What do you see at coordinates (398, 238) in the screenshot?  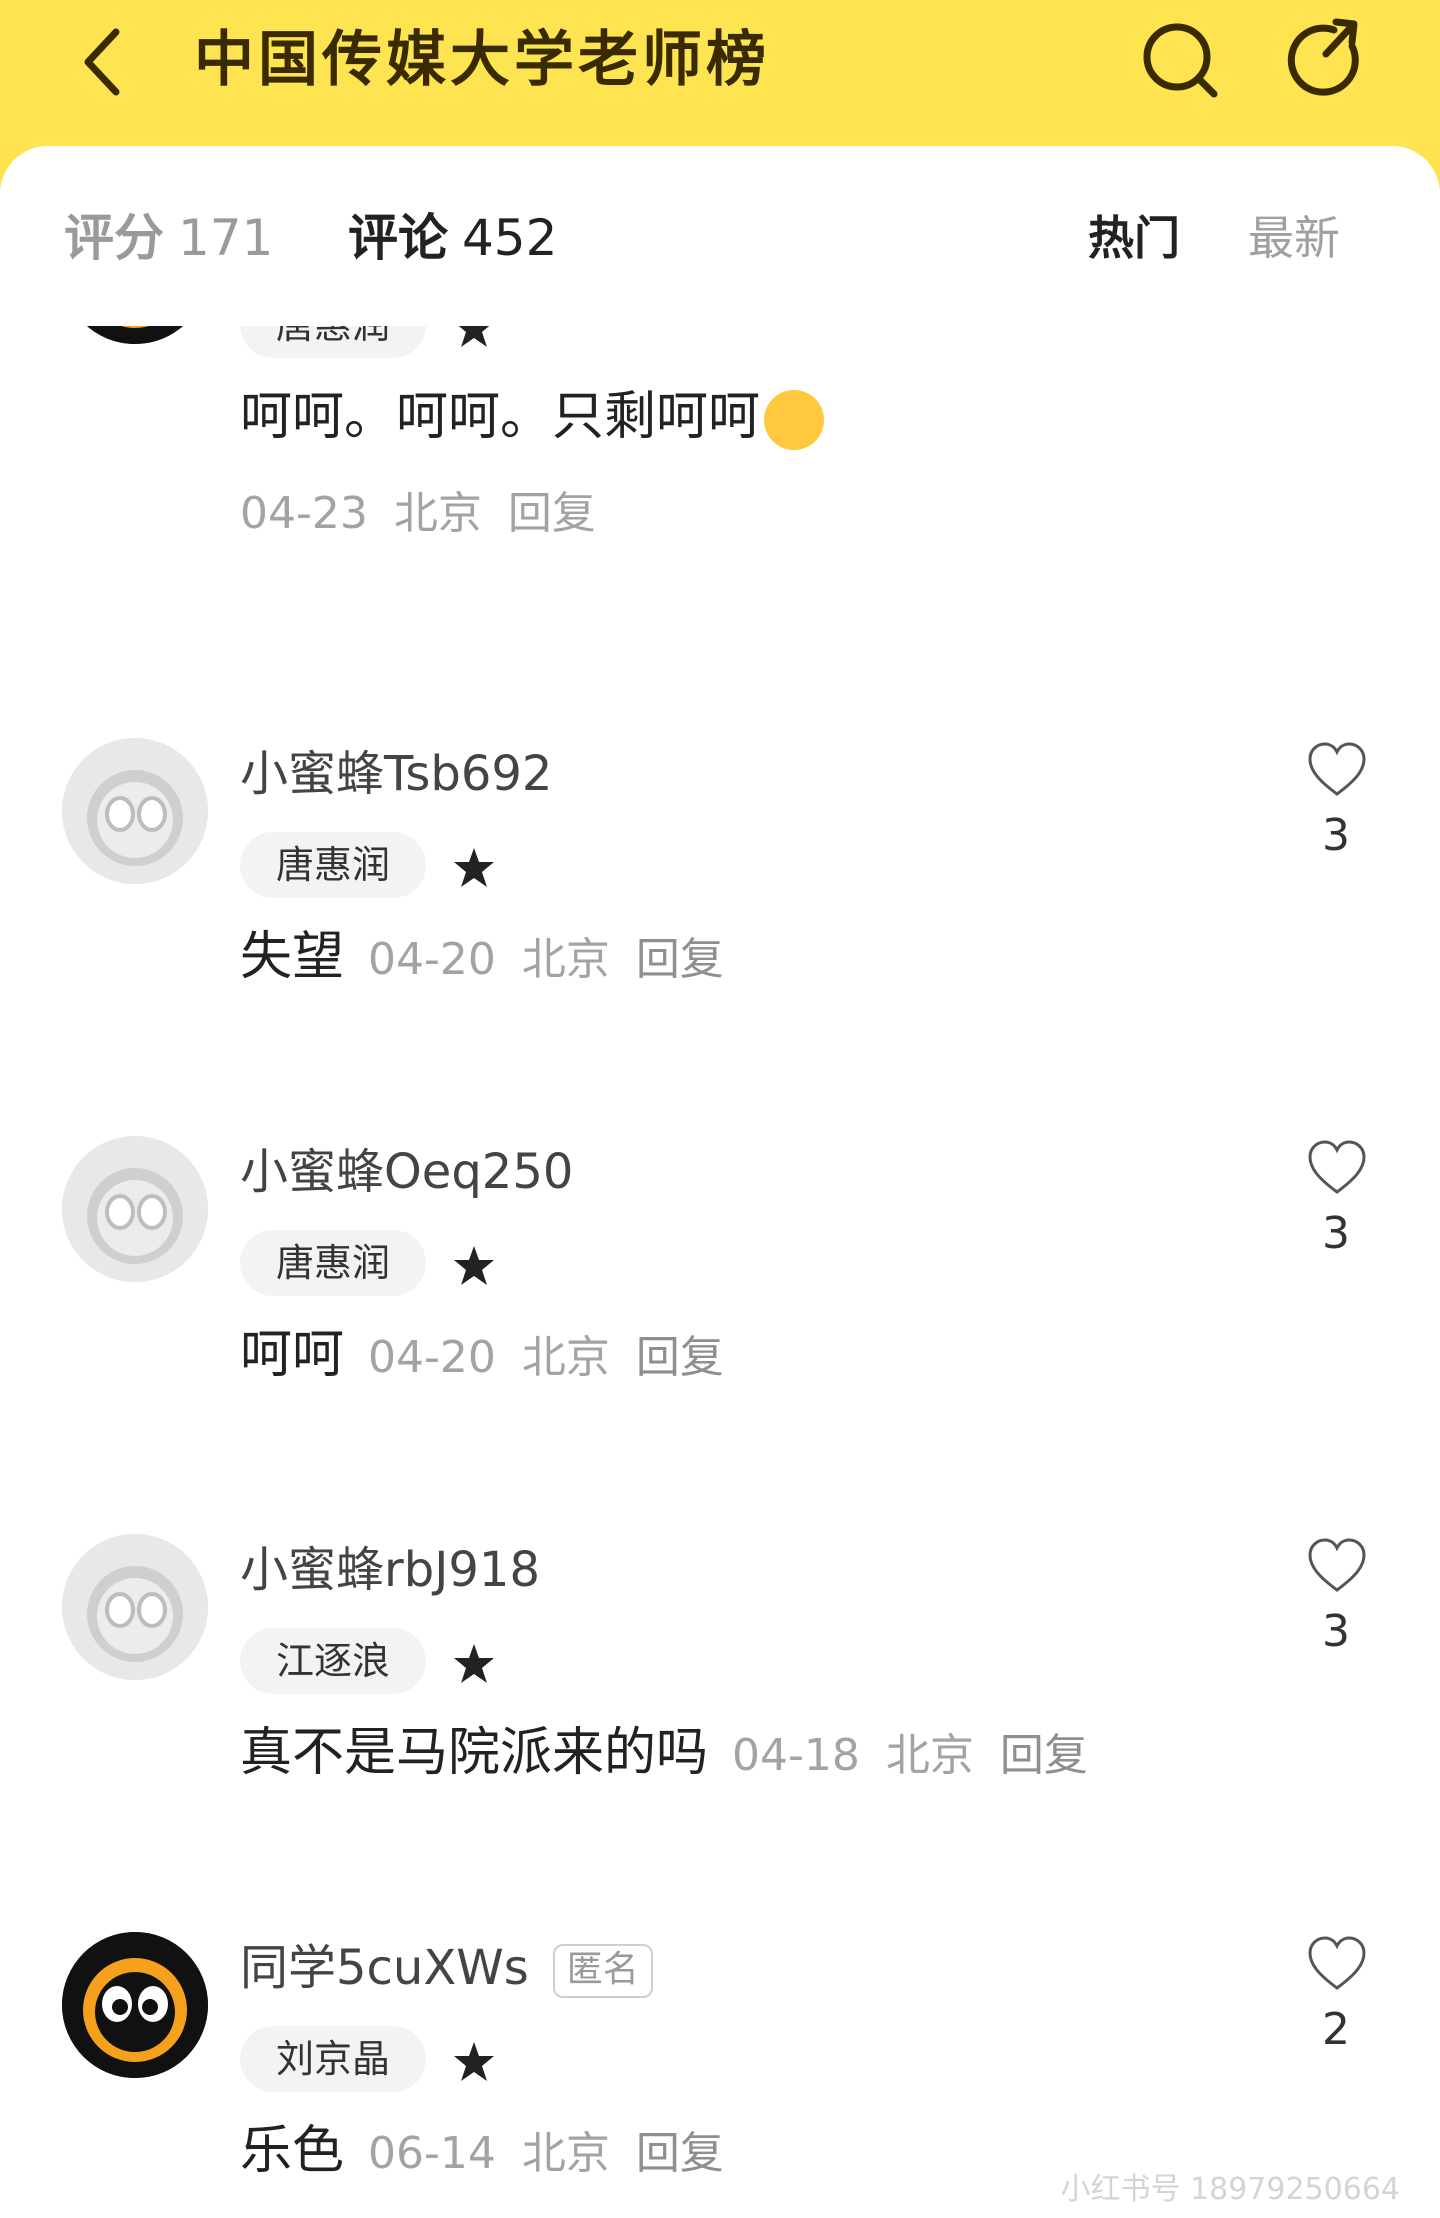 I see `tab-comments-label: 评论` at bounding box center [398, 238].